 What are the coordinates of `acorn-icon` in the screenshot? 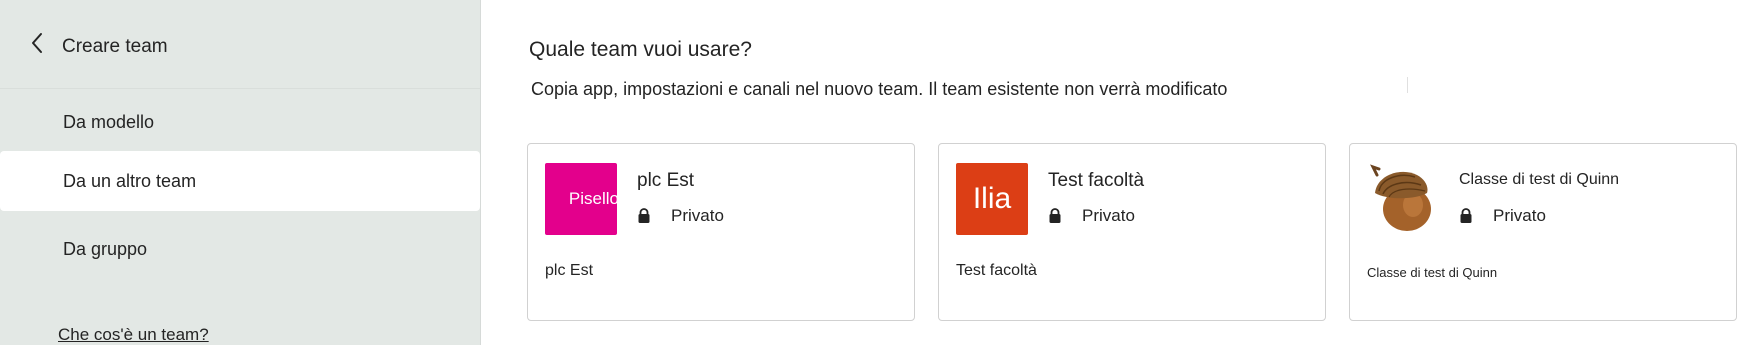 It's located at (1403, 199).